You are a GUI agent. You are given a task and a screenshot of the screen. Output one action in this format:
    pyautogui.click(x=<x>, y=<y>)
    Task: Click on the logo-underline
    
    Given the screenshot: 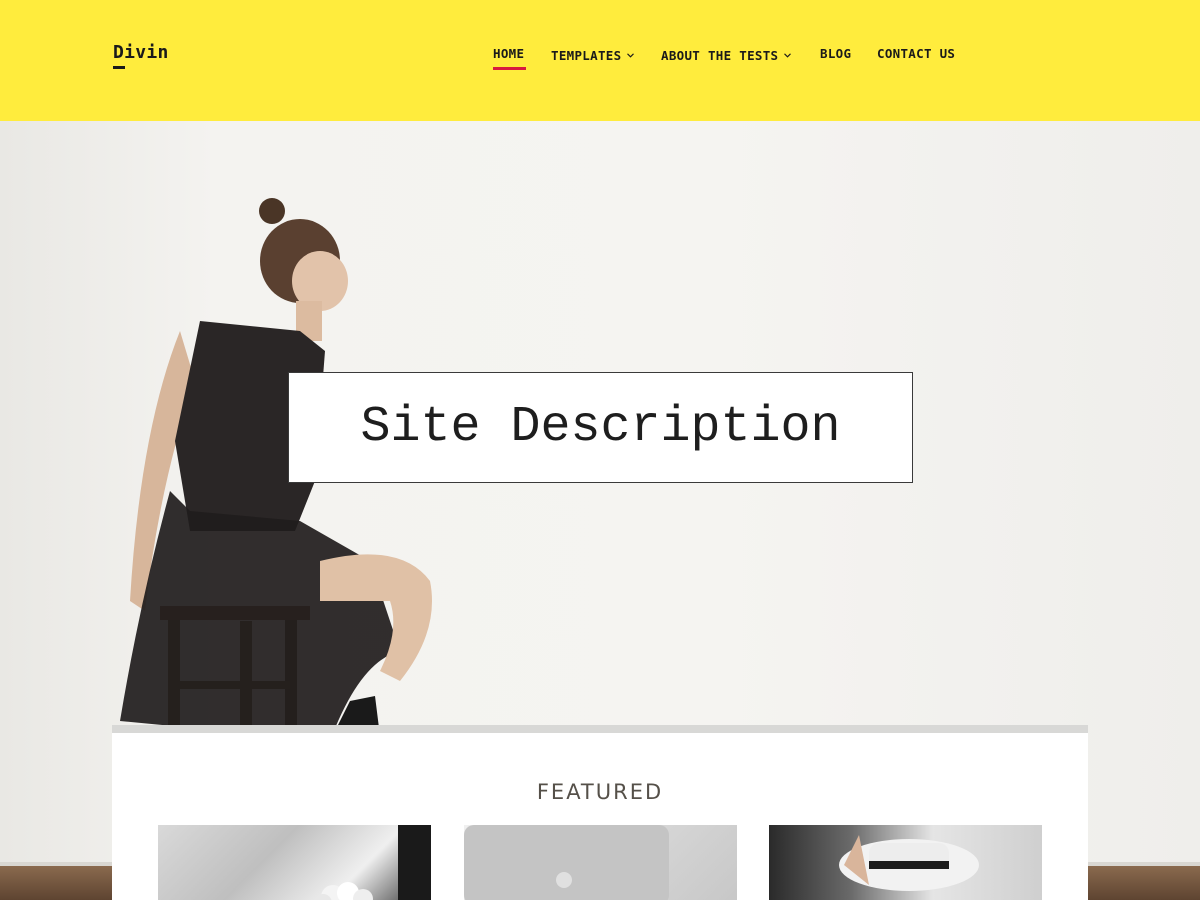 What is the action you would take?
    pyautogui.click(x=119, y=67)
    